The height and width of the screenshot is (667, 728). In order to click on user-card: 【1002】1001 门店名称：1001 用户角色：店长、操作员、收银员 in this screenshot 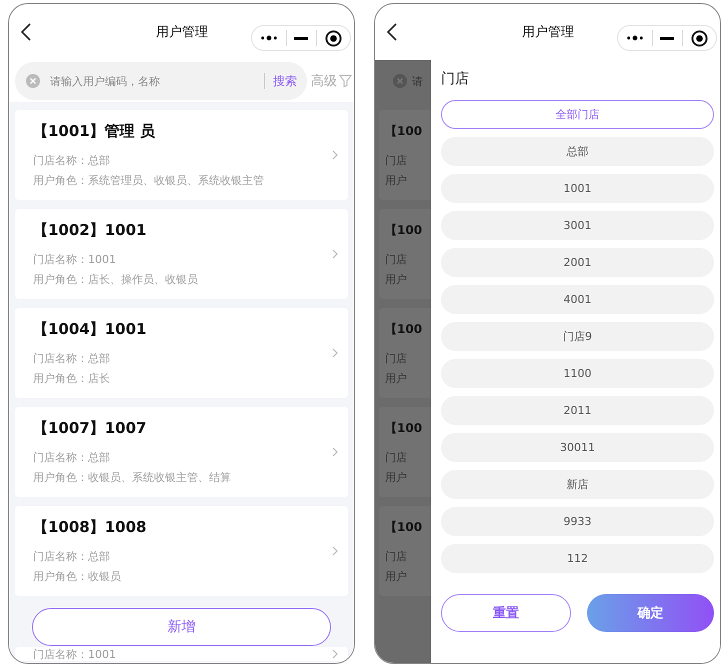, I will do `click(181, 254)`.